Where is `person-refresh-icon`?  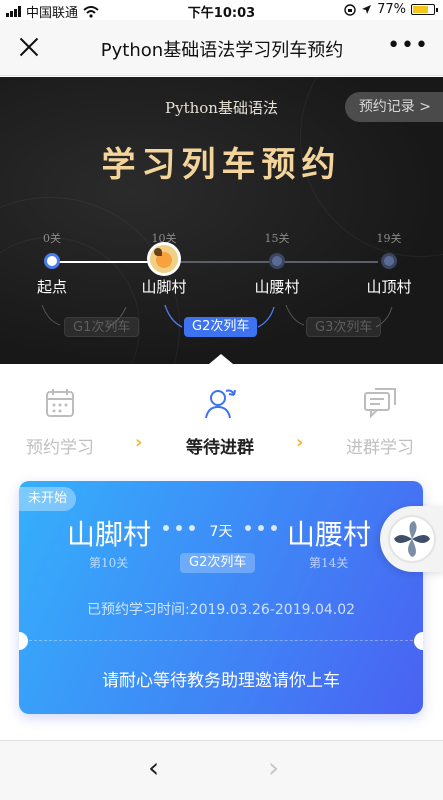
person-refresh-icon is located at coordinates (220, 403).